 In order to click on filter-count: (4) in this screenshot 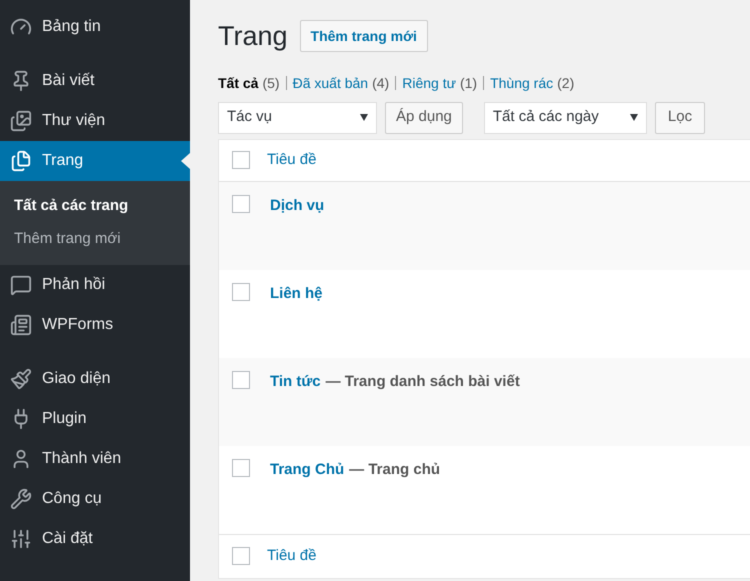, I will do `click(381, 83)`.